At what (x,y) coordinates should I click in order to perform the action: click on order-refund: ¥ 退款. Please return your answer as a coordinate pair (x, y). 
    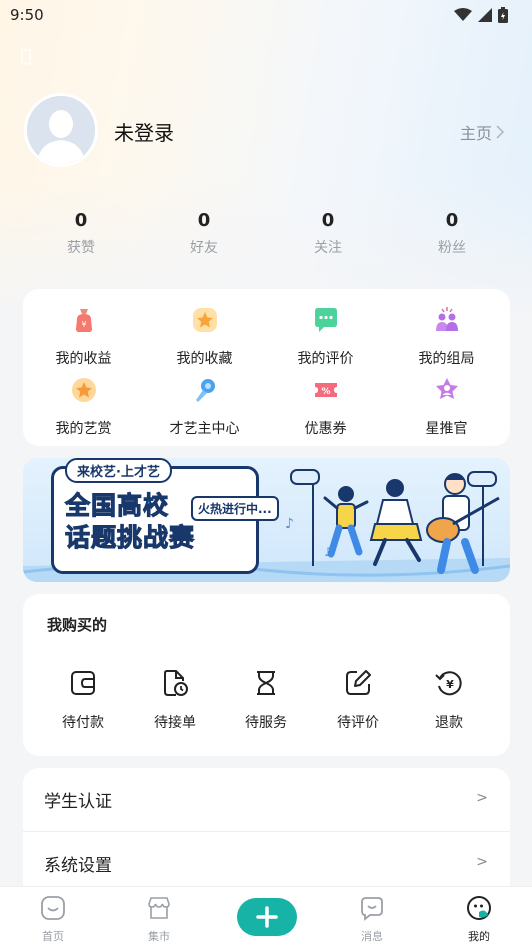
    Looking at the image, I should click on (449, 700).